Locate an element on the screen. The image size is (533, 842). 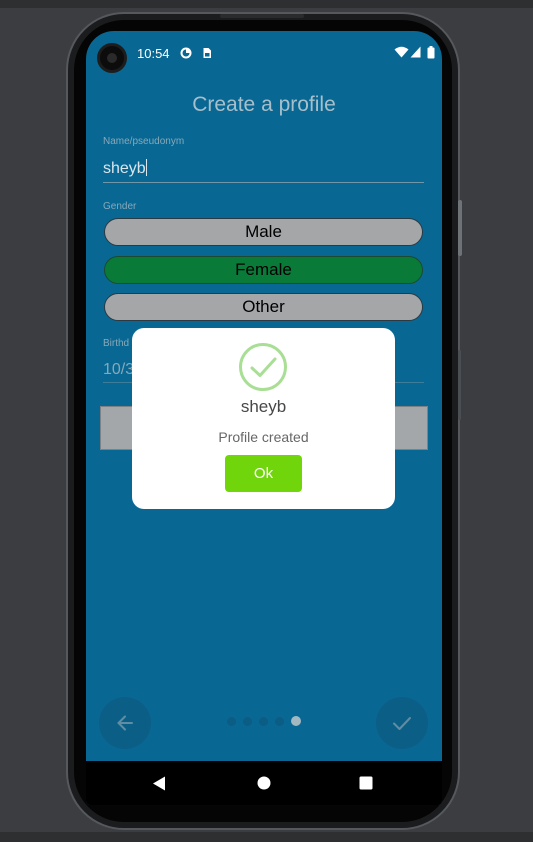
volume-button is located at coordinates (459, 385).